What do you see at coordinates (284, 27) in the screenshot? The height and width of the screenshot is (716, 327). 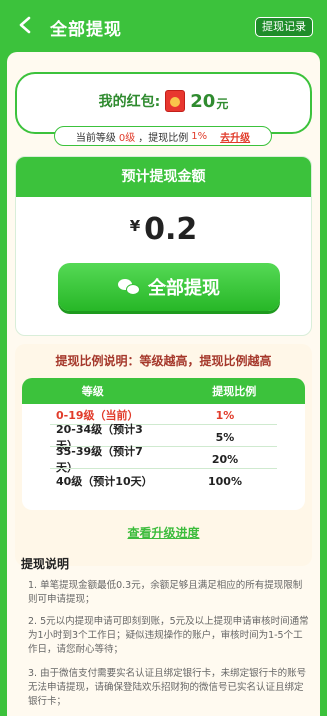 I see `withdraw-record-button: 提现记录` at bounding box center [284, 27].